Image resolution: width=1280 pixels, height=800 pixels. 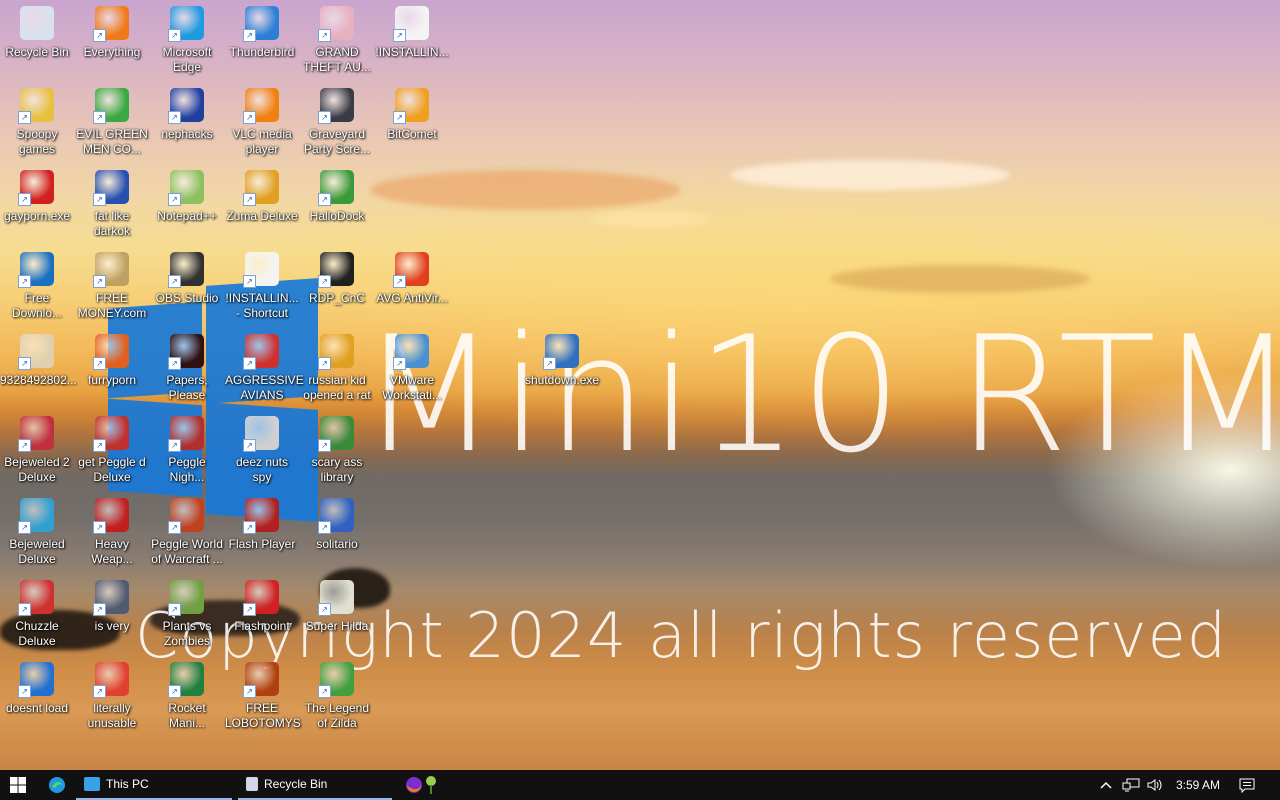 What do you see at coordinates (112, 715) in the screenshot?
I see `desktop-icon-label: literally unusable` at bounding box center [112, 715].